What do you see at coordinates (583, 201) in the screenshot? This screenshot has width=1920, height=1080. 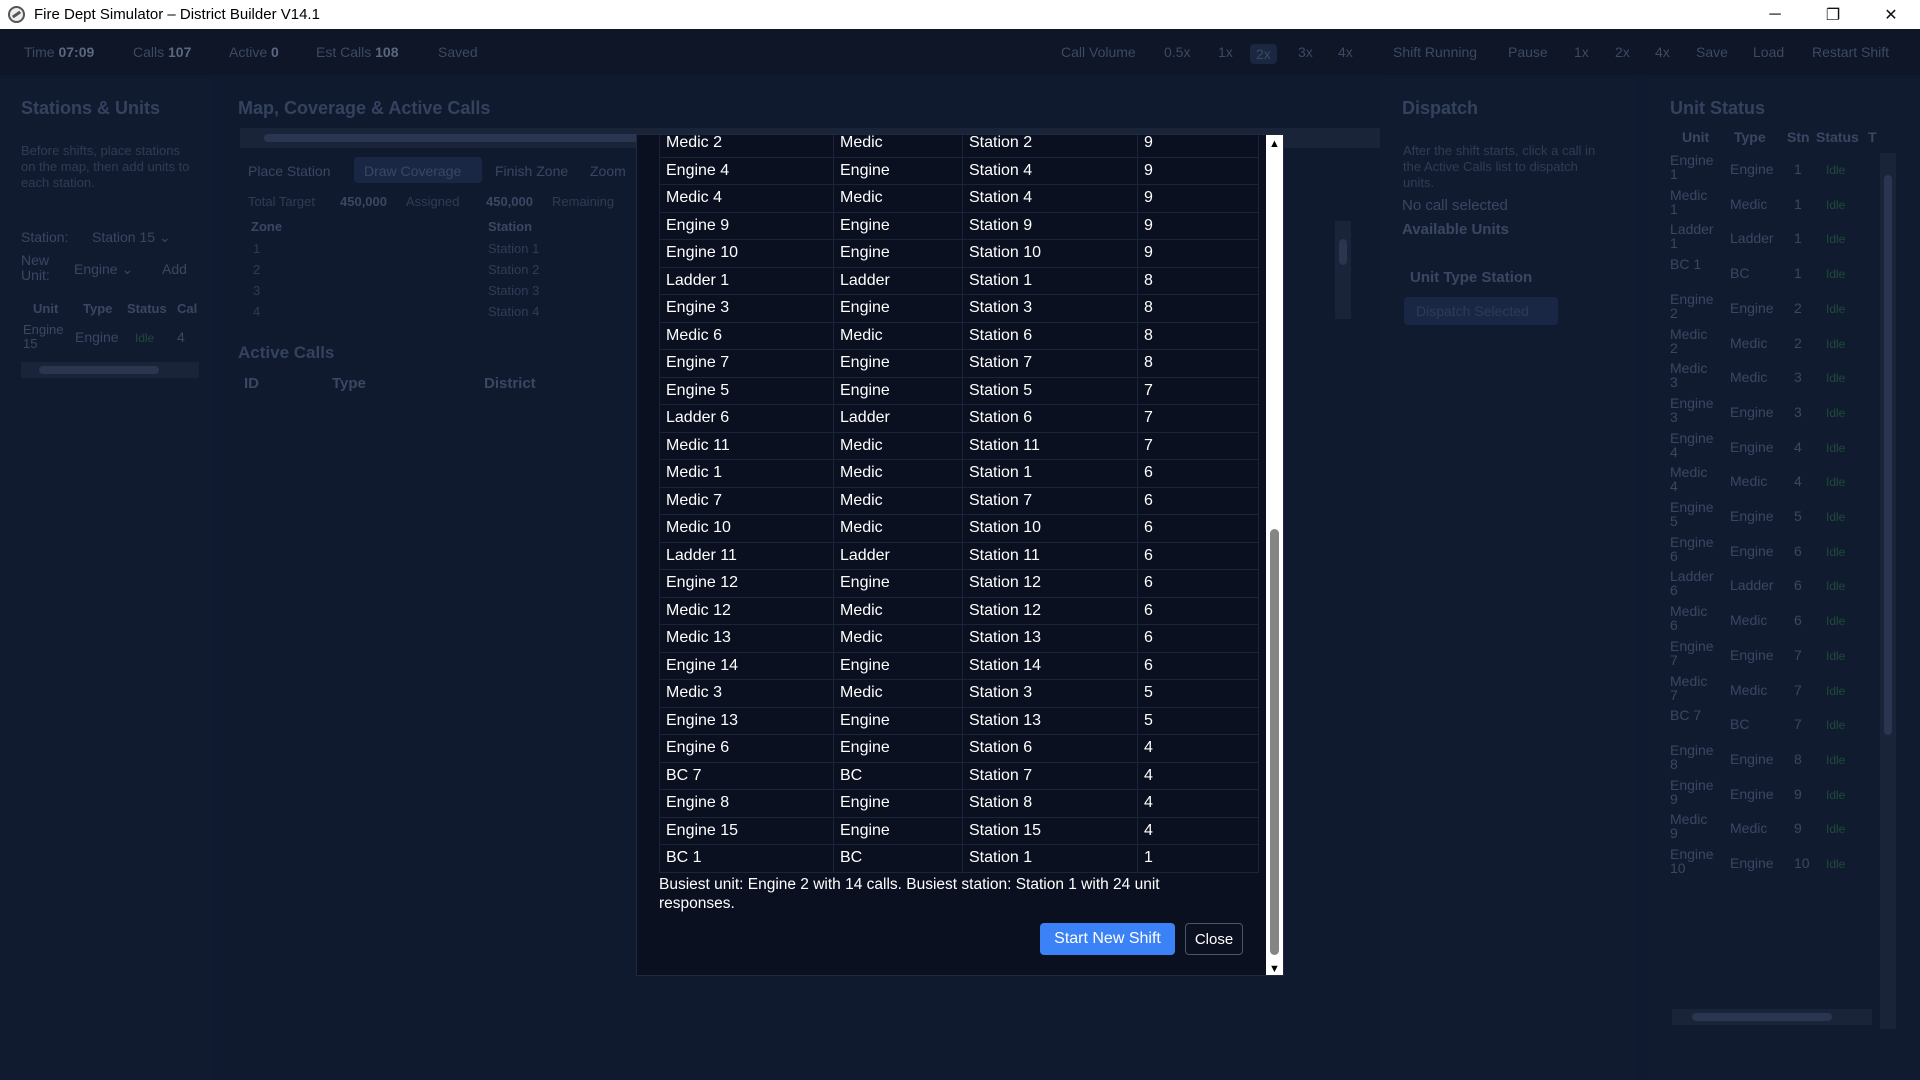 I see `remaining-label: Remaining` at bounding box center [583, 201].